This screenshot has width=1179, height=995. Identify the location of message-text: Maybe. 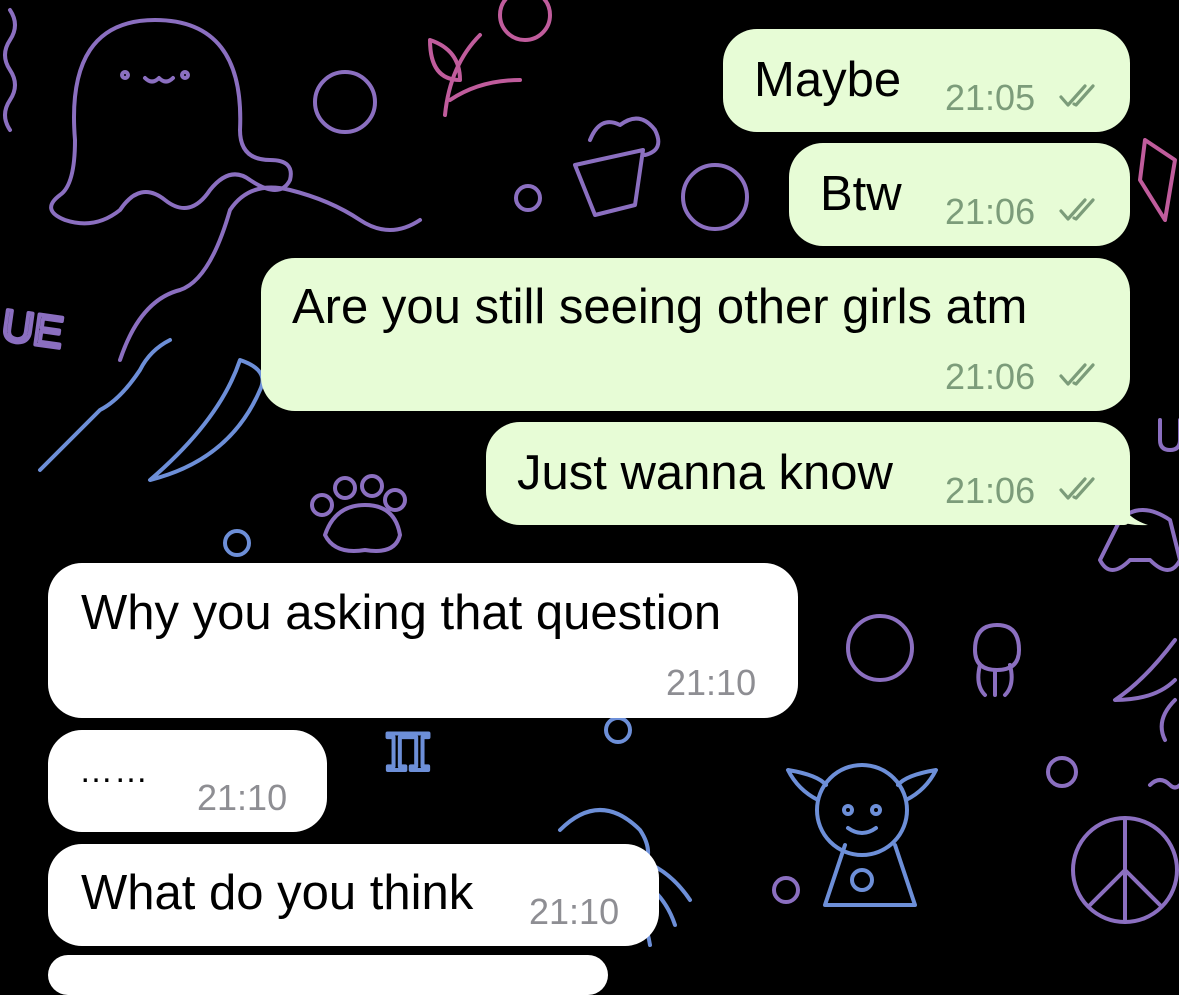
(828, 80).